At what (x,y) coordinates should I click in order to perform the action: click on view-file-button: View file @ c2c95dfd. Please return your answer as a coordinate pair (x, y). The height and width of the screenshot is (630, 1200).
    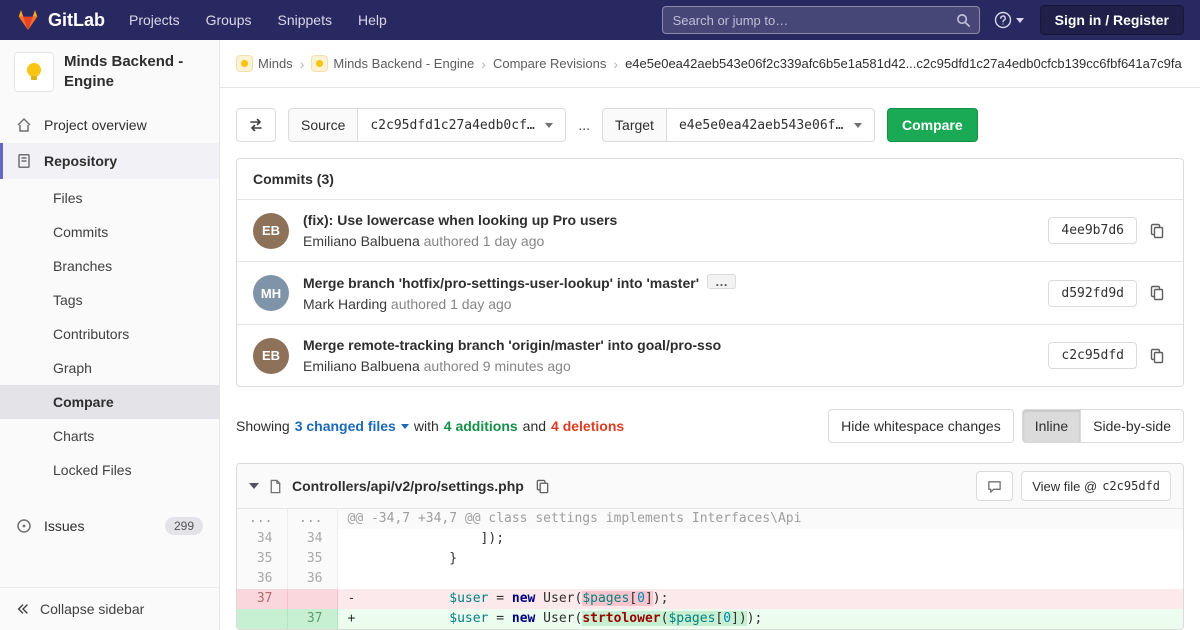
    Looking at the image, I should click on (1096, 486).